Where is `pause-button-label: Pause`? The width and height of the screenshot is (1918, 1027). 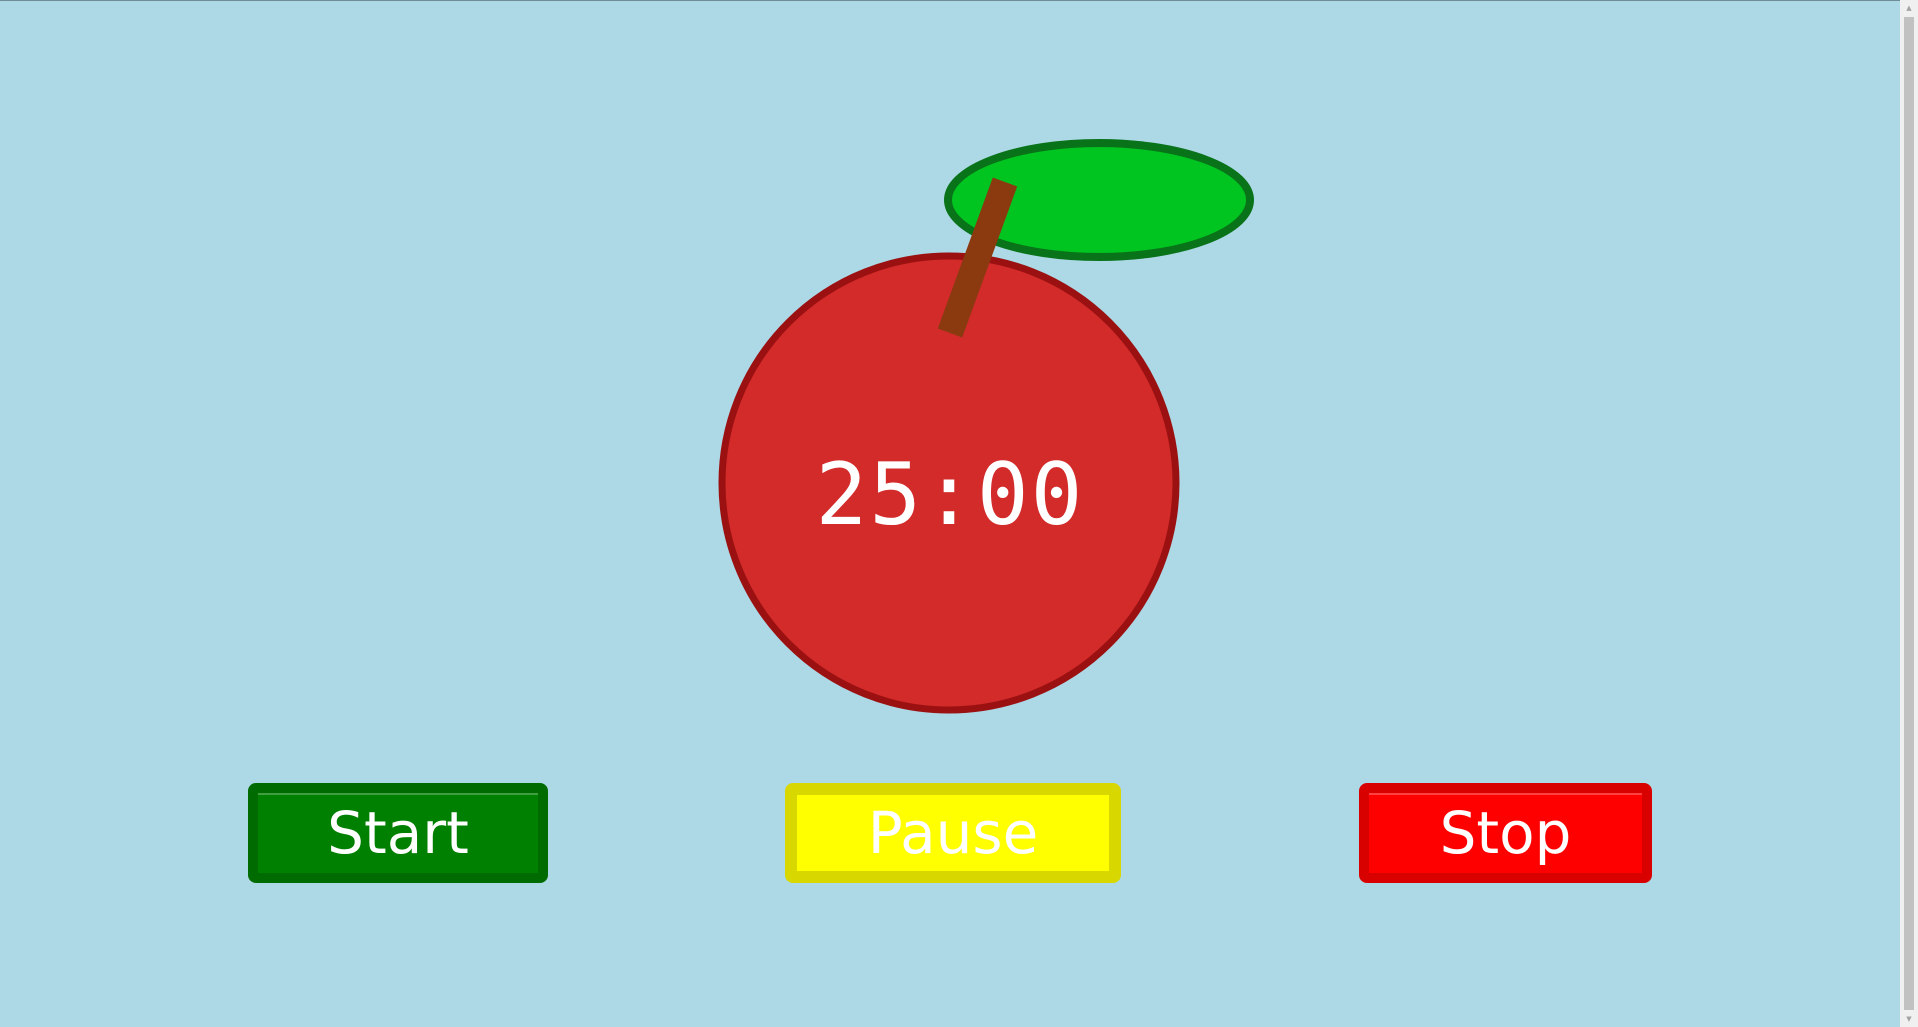 pause-button-label: Pause is located at coordinates (953, 833).